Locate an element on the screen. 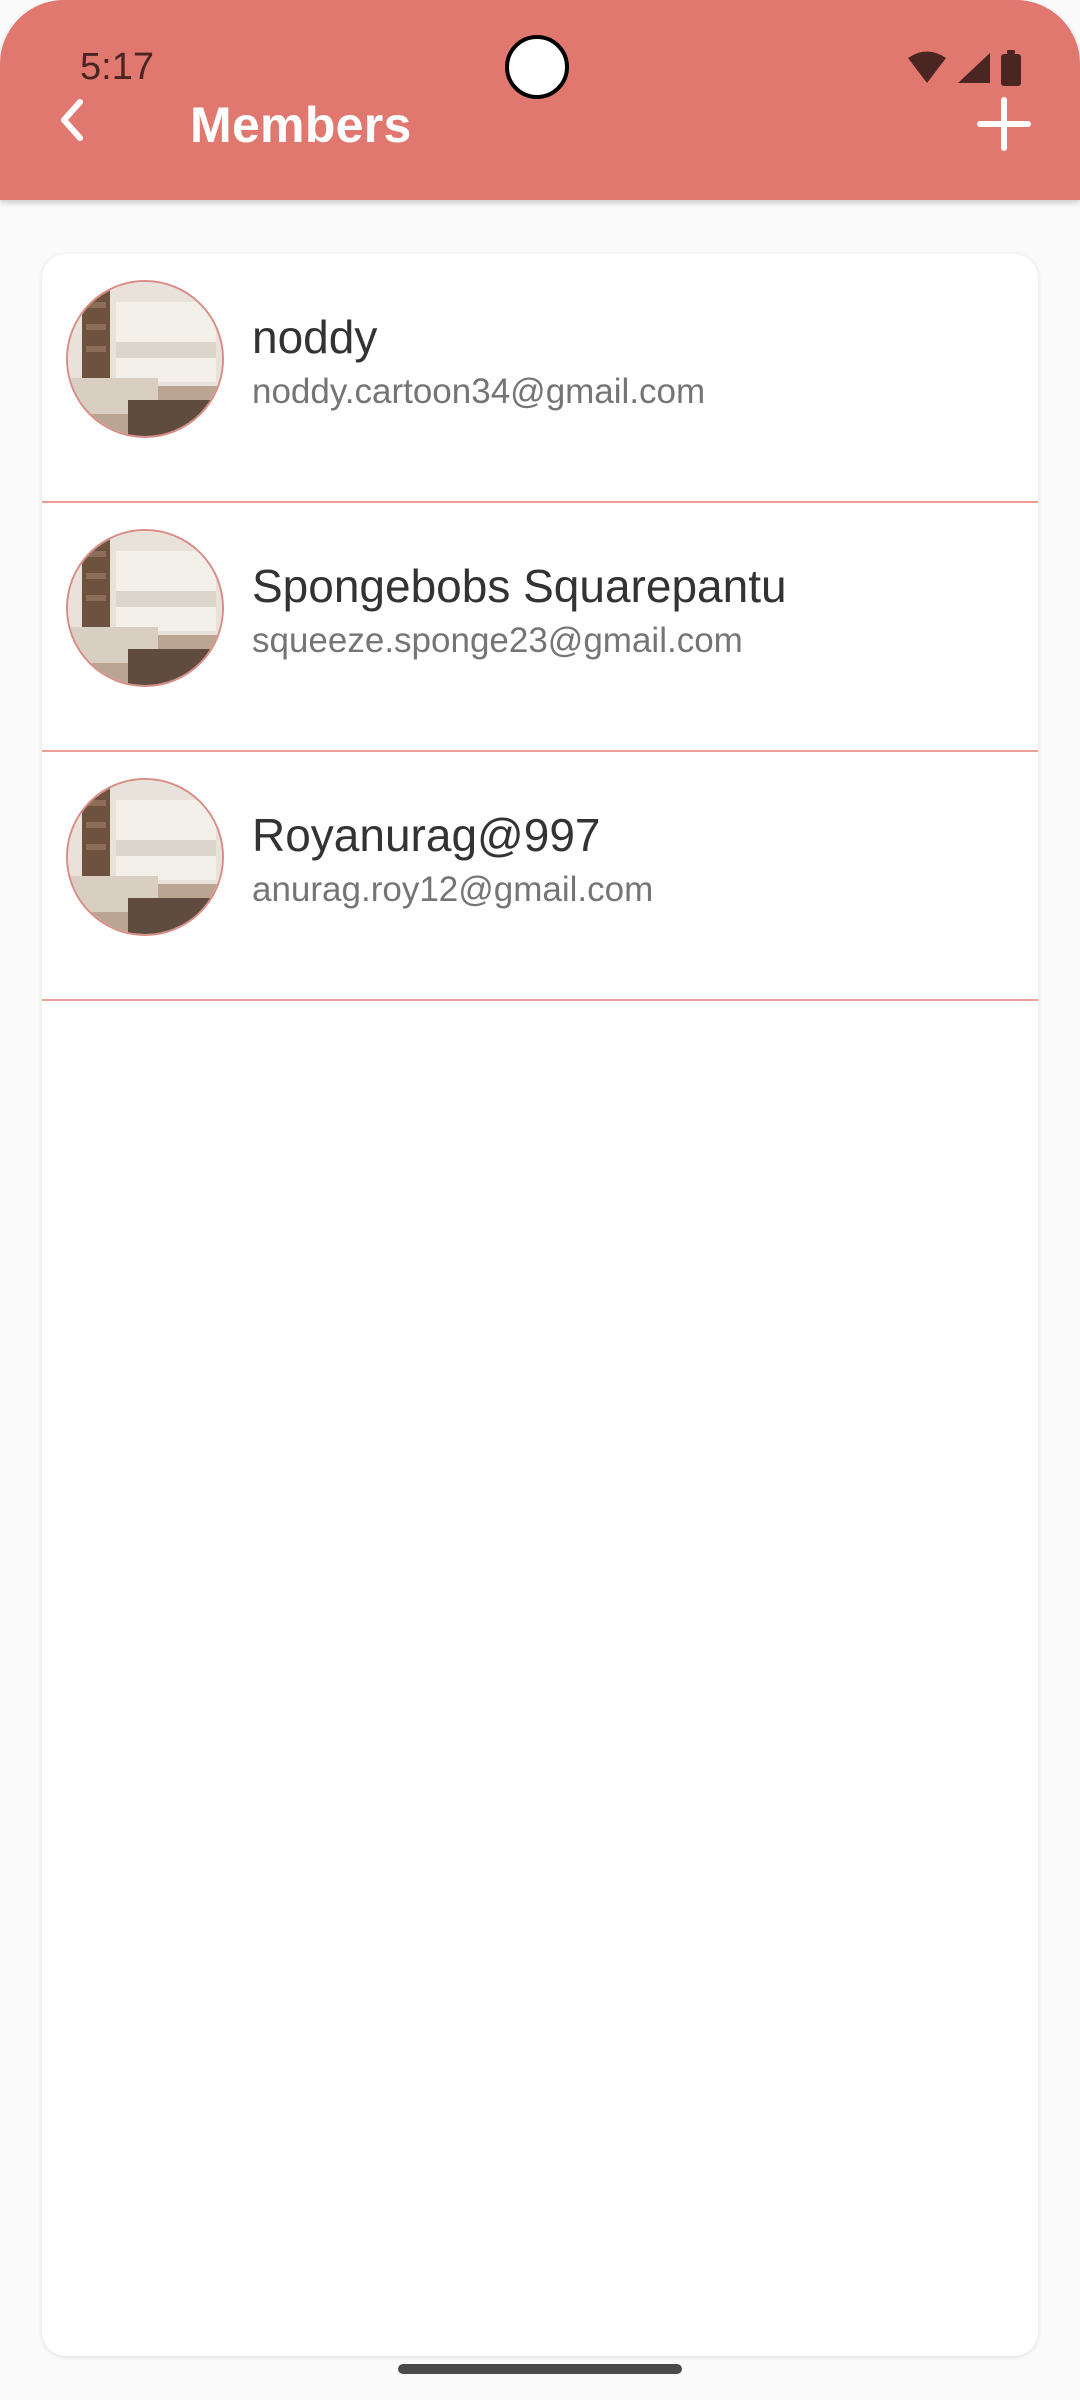 The height and width of the screenshot is (2400, 1080). camera-cutout is located at coordinates (537, 67).